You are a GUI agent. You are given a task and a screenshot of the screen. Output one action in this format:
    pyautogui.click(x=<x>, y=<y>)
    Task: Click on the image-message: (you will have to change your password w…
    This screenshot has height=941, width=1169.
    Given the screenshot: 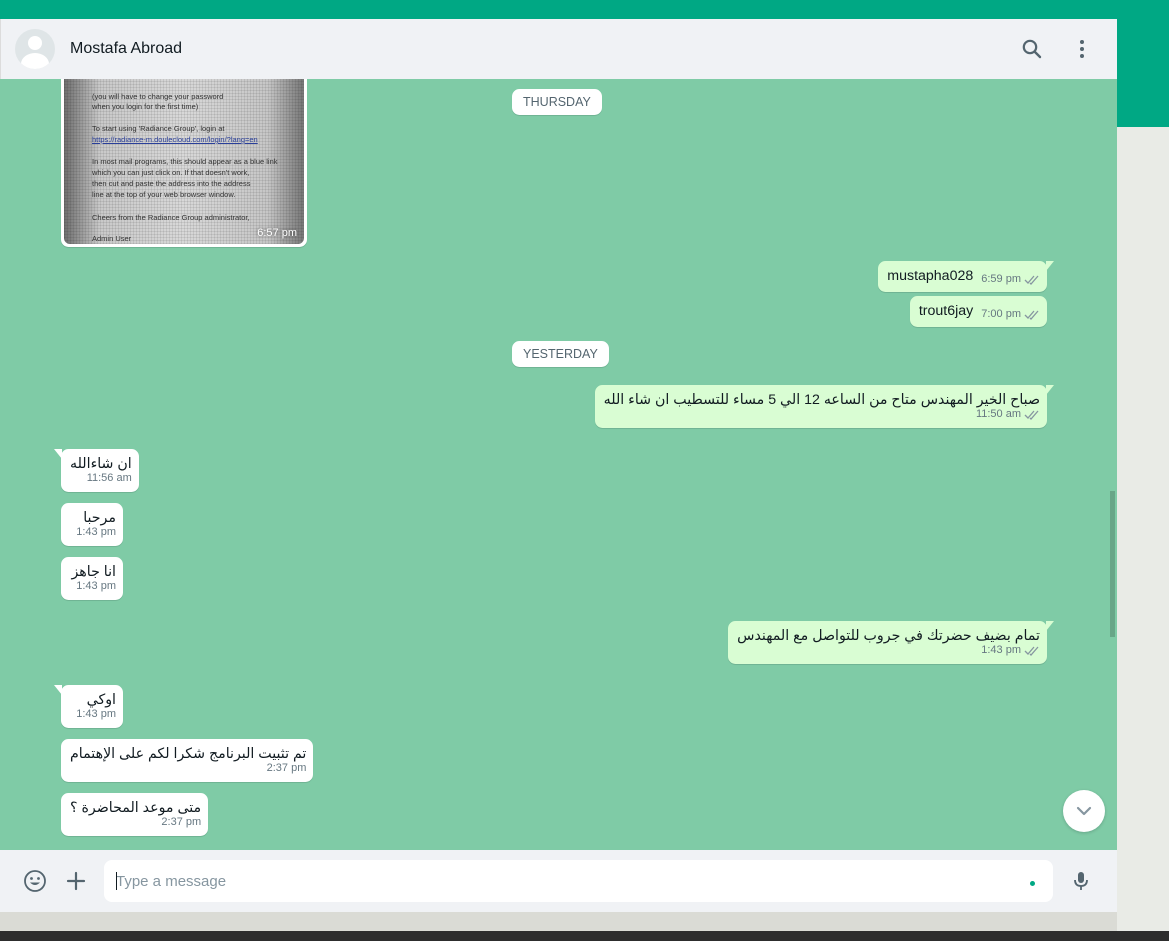 What is the action you would take?
    pyautogui.click(x=184, y=163)
    